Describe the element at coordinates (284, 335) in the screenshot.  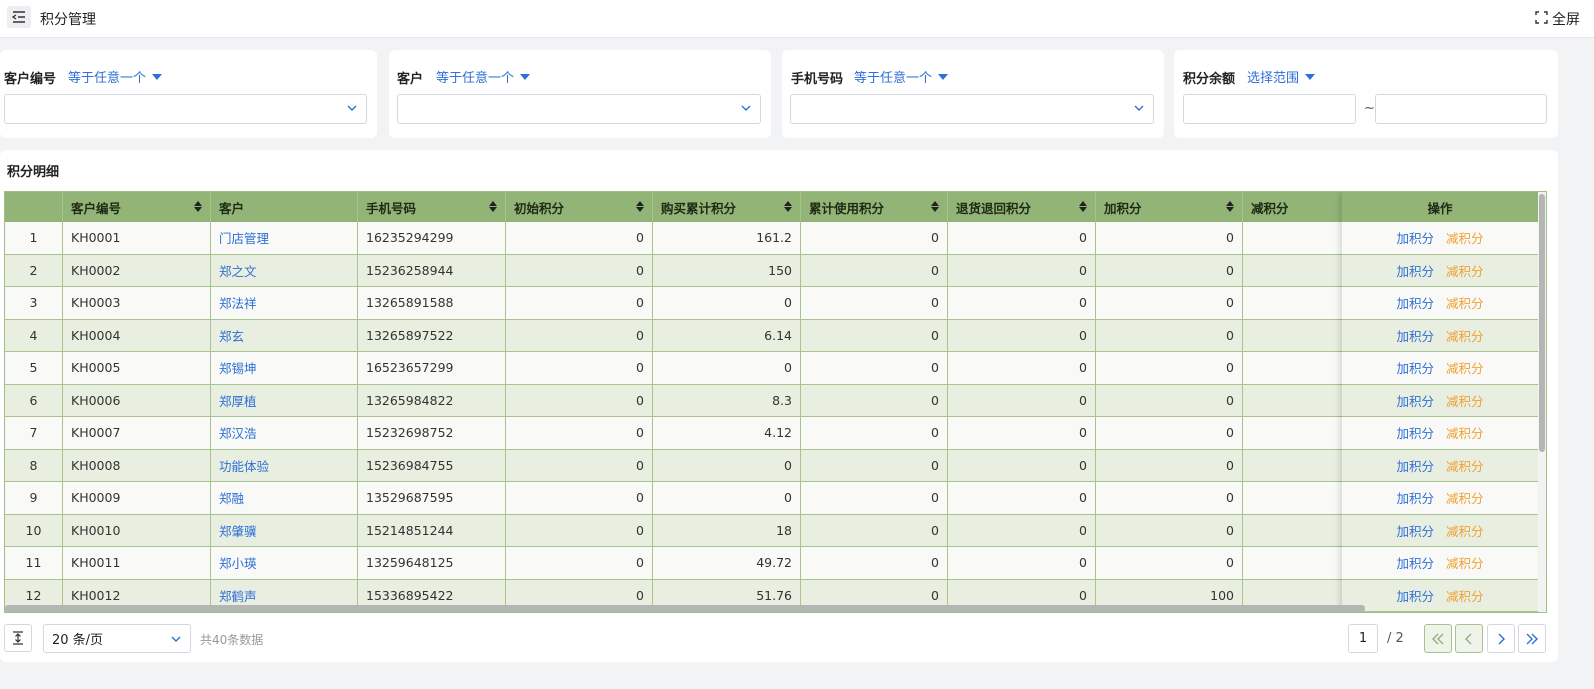
I see `customer-link: 郑玄` at that location.